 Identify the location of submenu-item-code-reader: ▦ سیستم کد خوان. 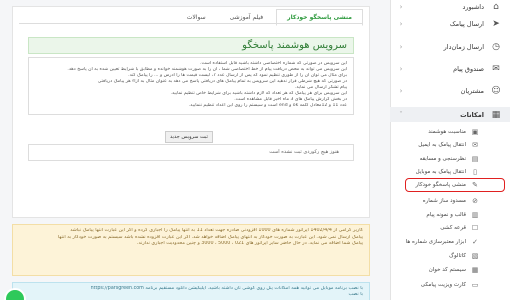
(450, 269).